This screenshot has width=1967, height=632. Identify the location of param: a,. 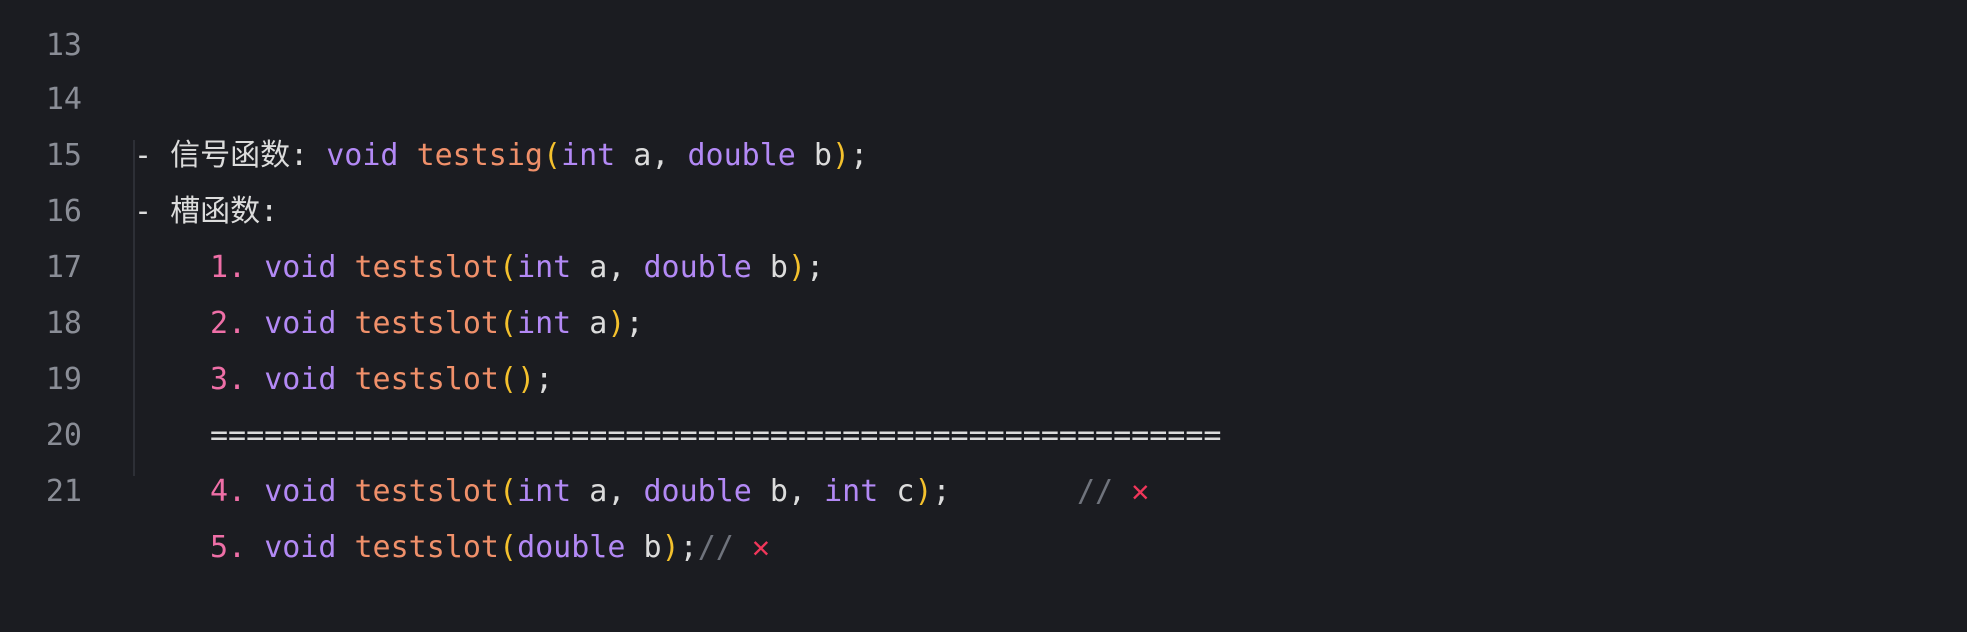
(607, 491).